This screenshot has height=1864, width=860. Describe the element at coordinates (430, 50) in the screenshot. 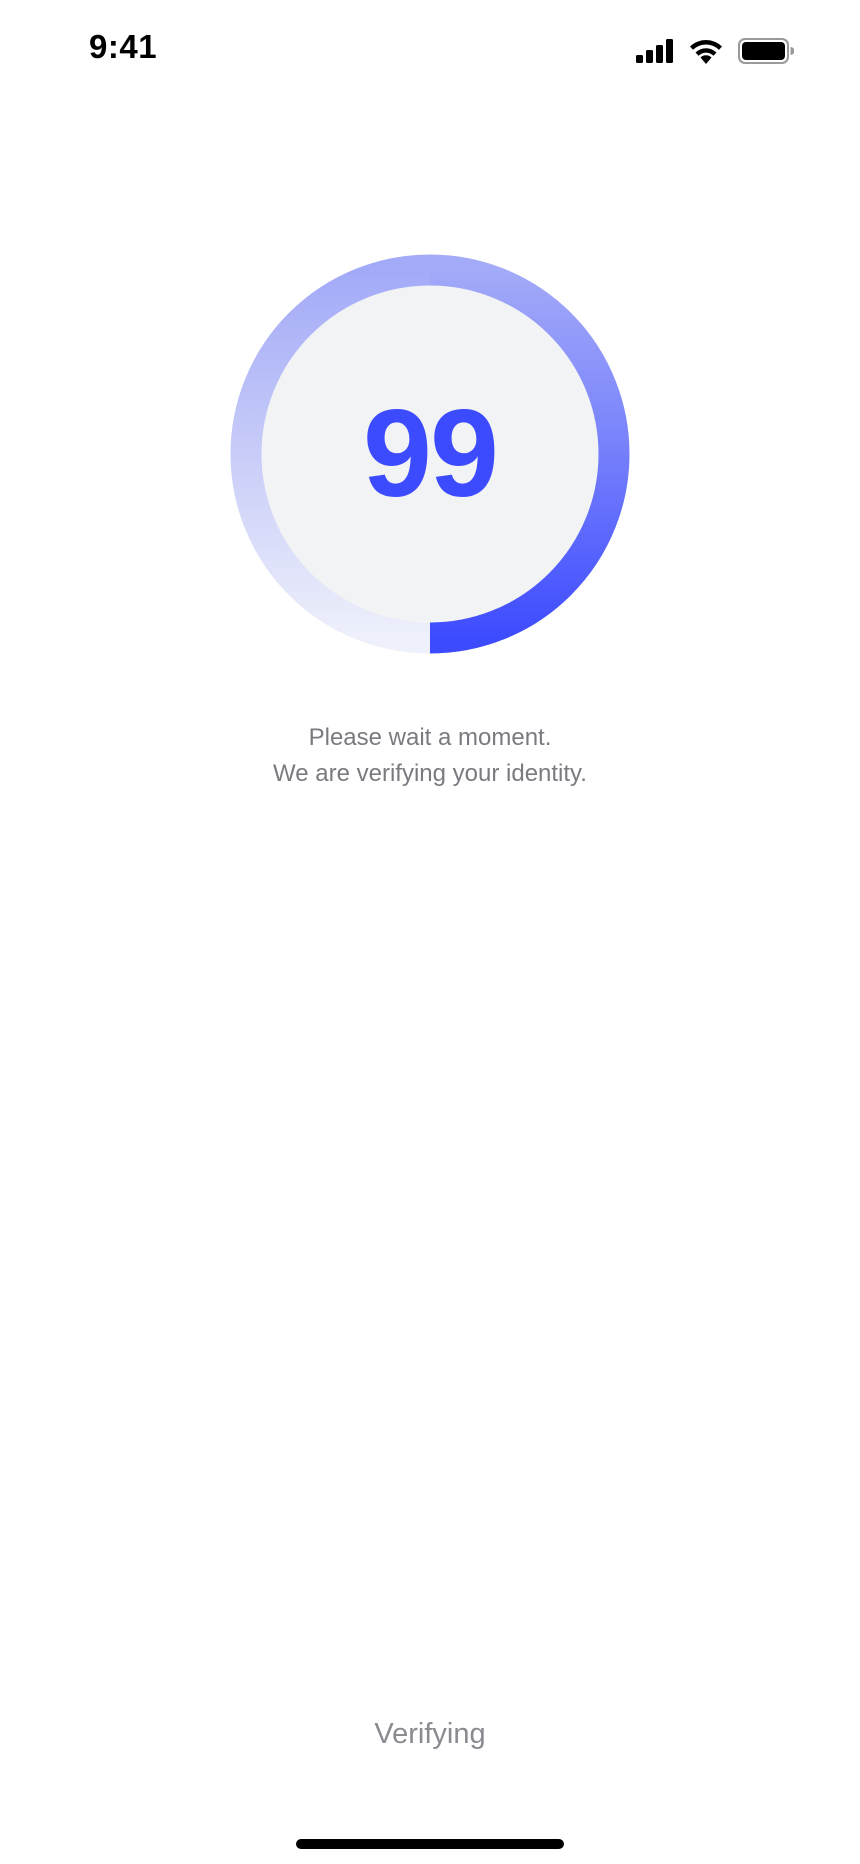

I see `status-bar: 9:41` at that location.